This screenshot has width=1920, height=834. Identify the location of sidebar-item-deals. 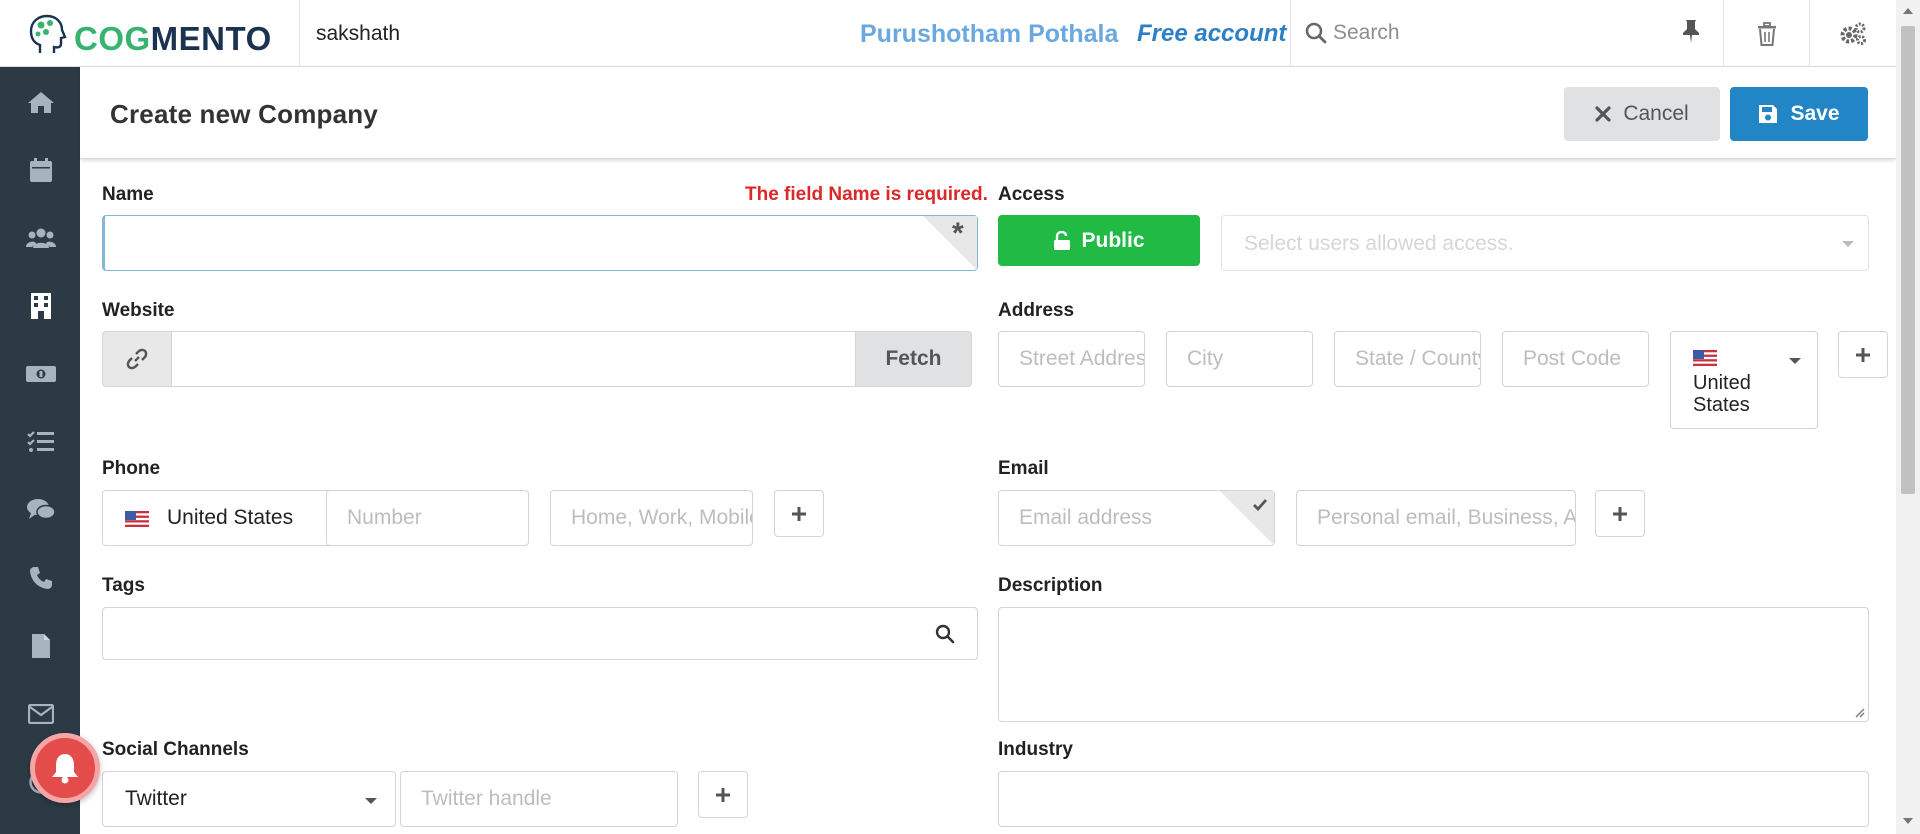
(41, 374).